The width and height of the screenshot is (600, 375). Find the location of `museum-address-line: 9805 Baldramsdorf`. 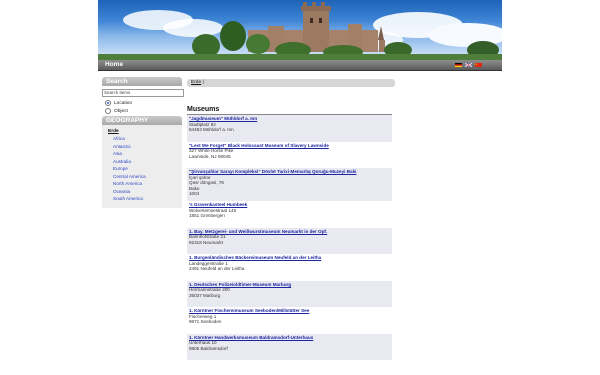

museum-address-line: 9805 Baldramsdorf is located at coordinates (208, 348).